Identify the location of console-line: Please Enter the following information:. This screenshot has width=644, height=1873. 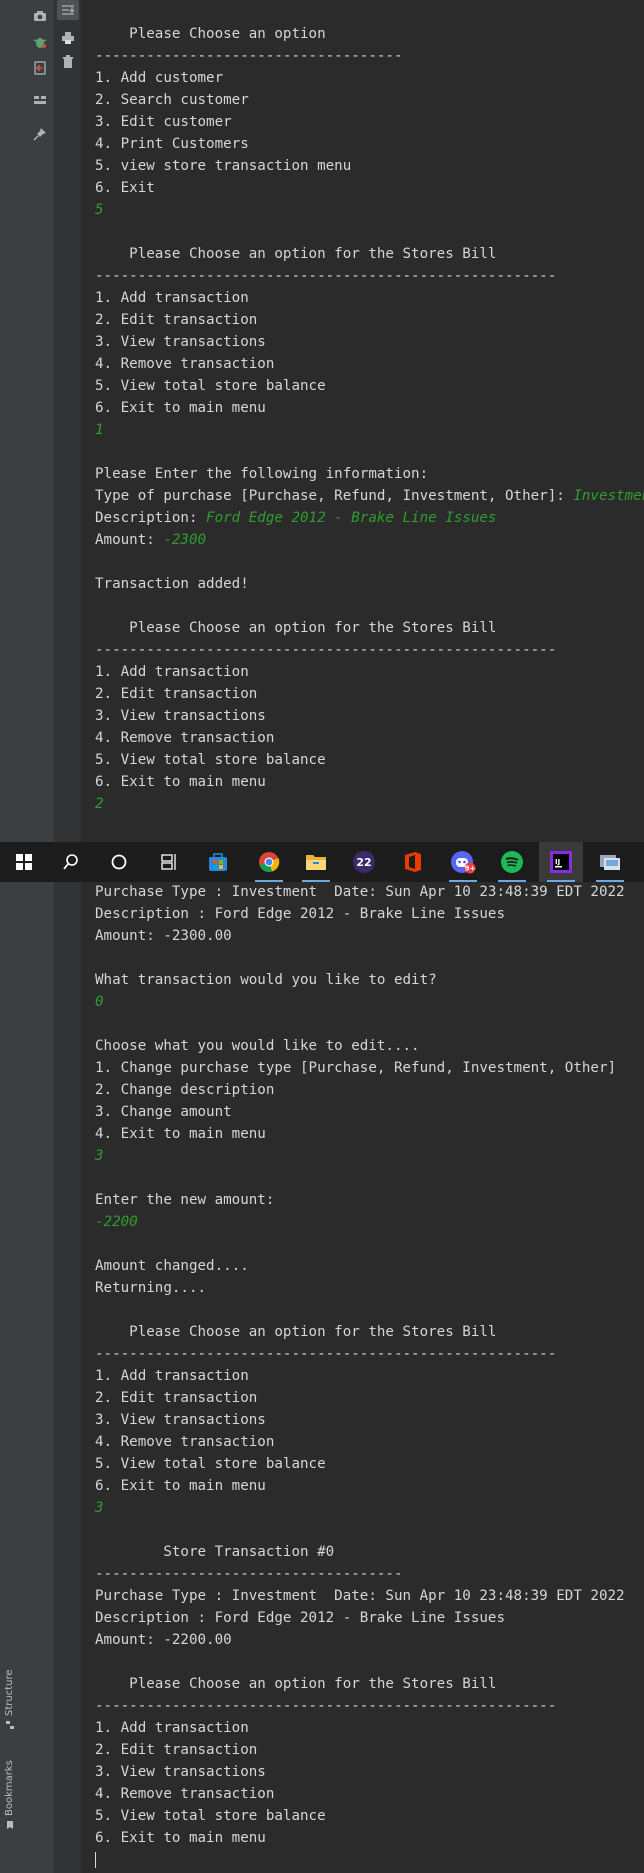
(369, 474).